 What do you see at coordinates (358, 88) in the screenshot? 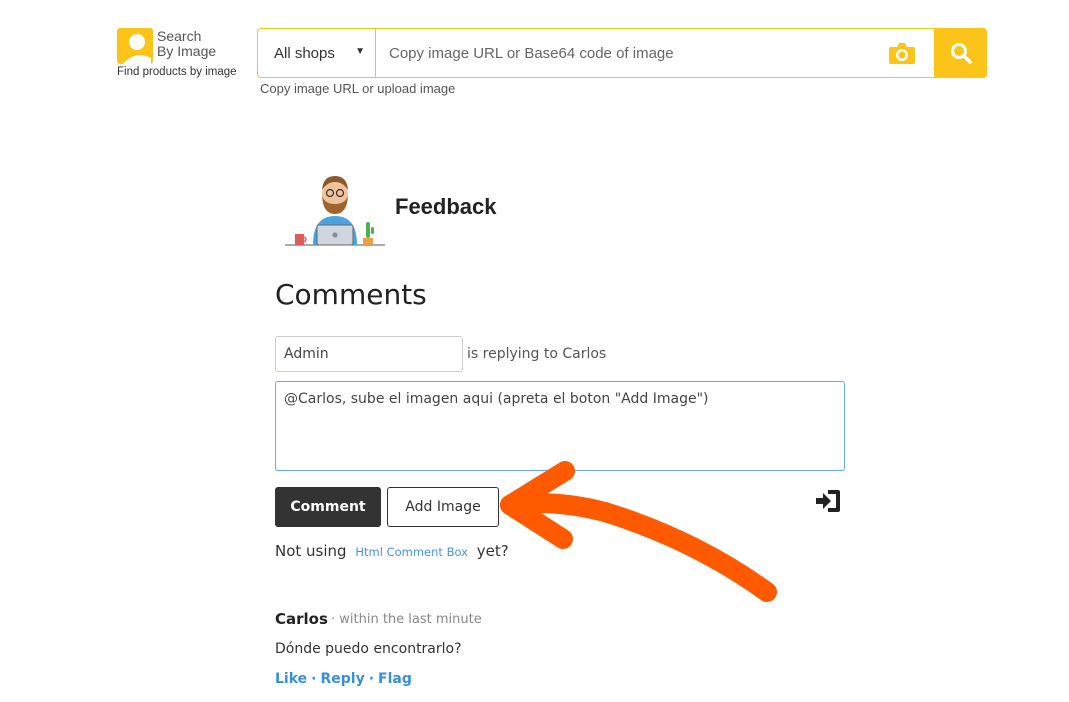
I see `search-hint: Copy image URL or upload image` at bounding box center [358, 88].